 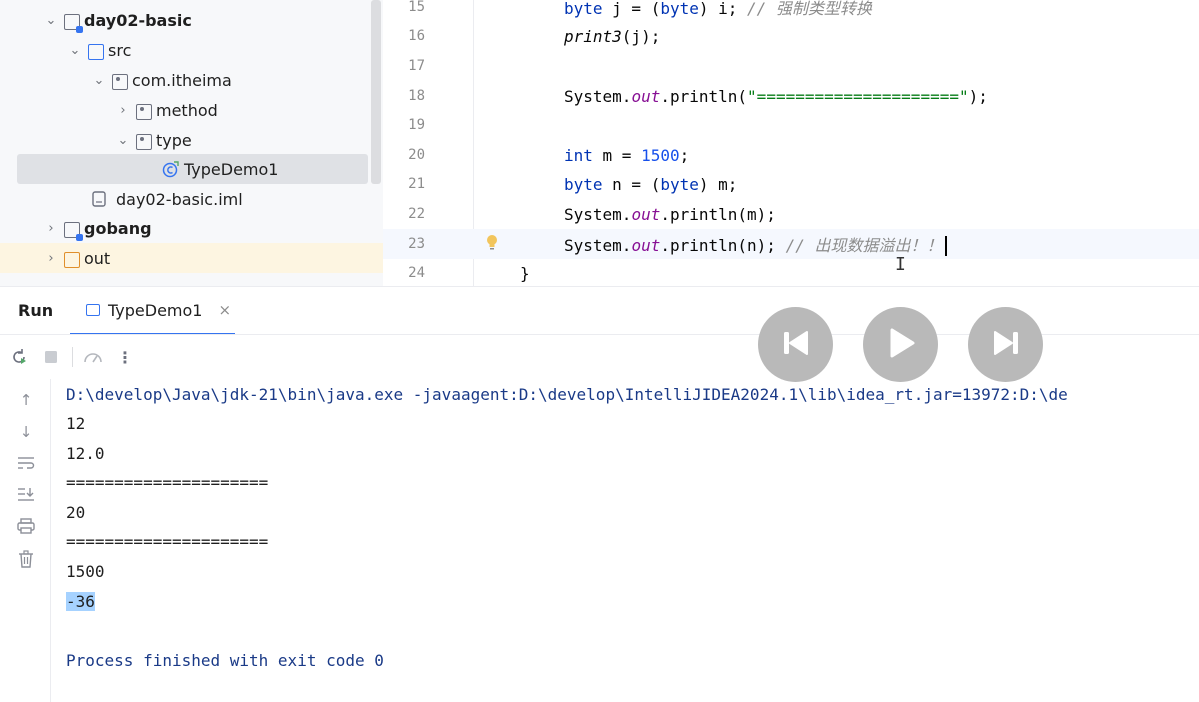 I want to click on tree-item-method: › method, so click(x=191, y=110).